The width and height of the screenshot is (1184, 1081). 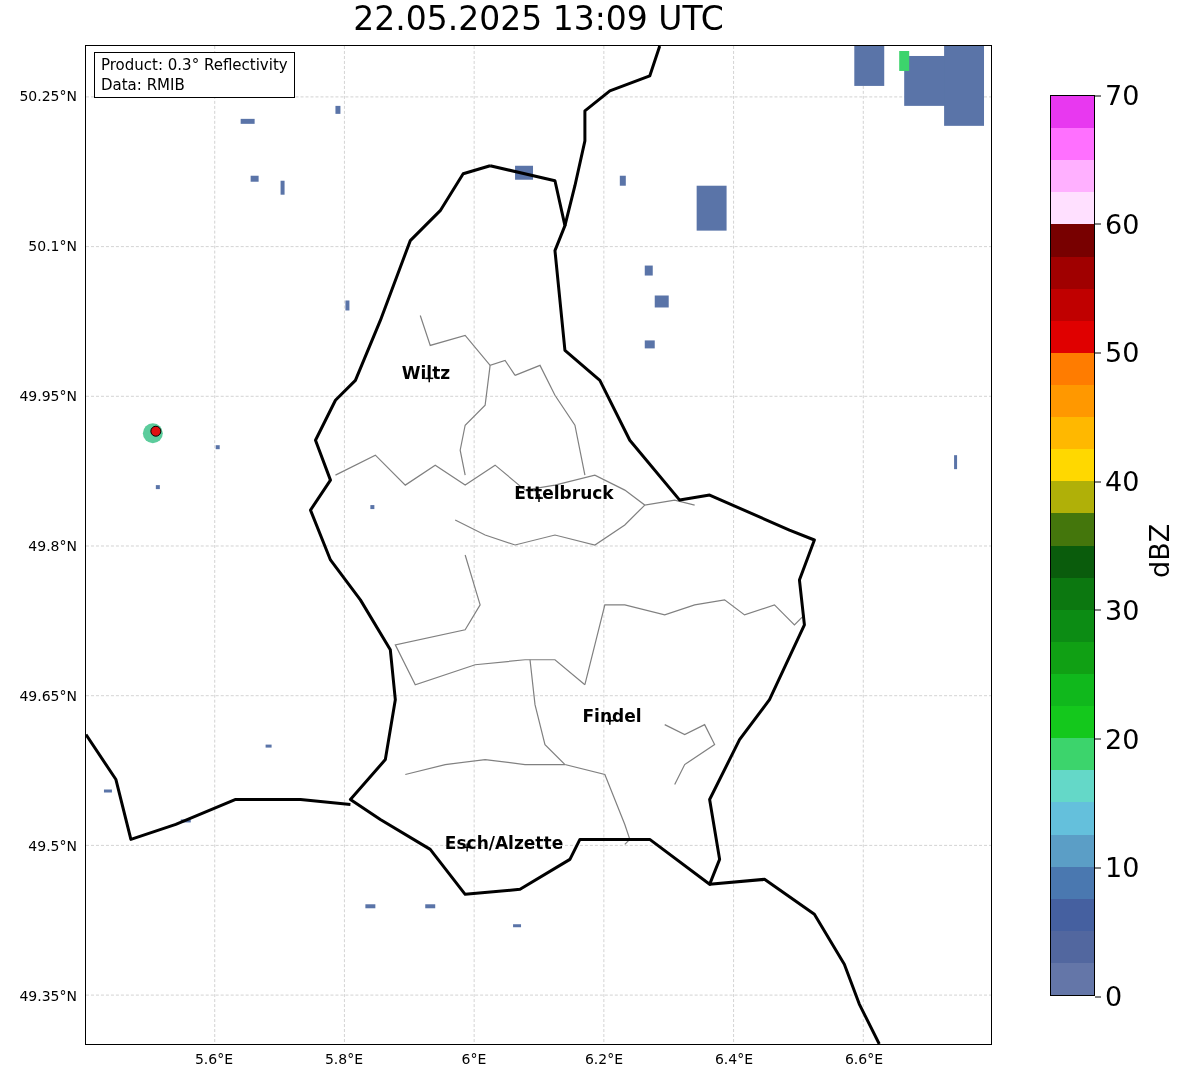 What do you see at coordinates (538, 20) in the screenshot?
I see `chart-title: 22.05.2025 13:09 UTC` at bounding box center [538, 20].